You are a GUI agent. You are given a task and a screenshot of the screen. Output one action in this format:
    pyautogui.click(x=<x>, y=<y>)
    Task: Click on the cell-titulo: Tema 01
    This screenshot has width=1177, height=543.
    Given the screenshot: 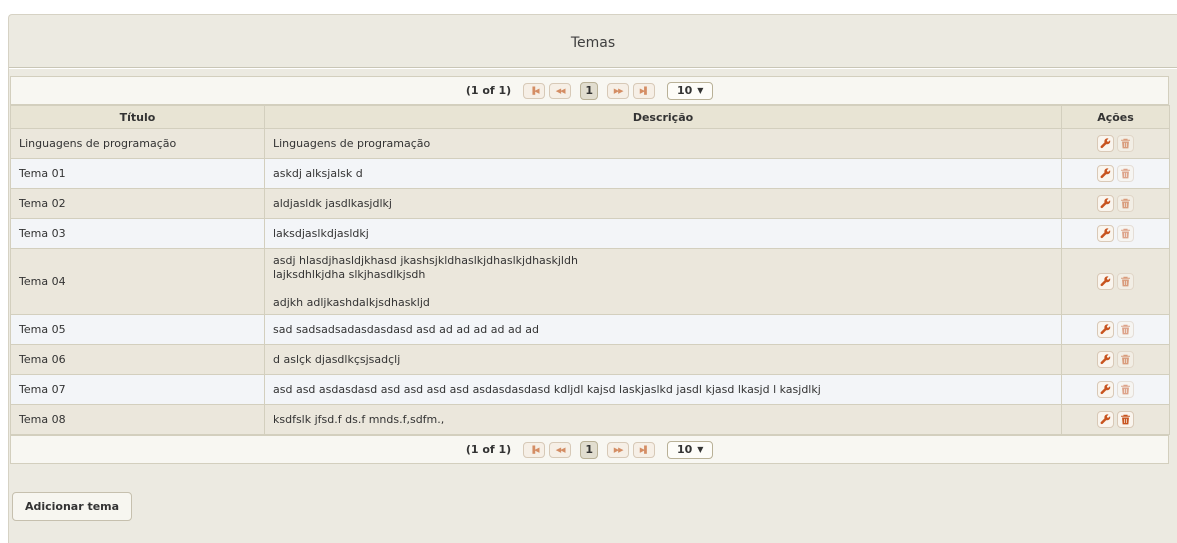 What is the action you would take?
    pyautogui.click(x=137, y=173)
    